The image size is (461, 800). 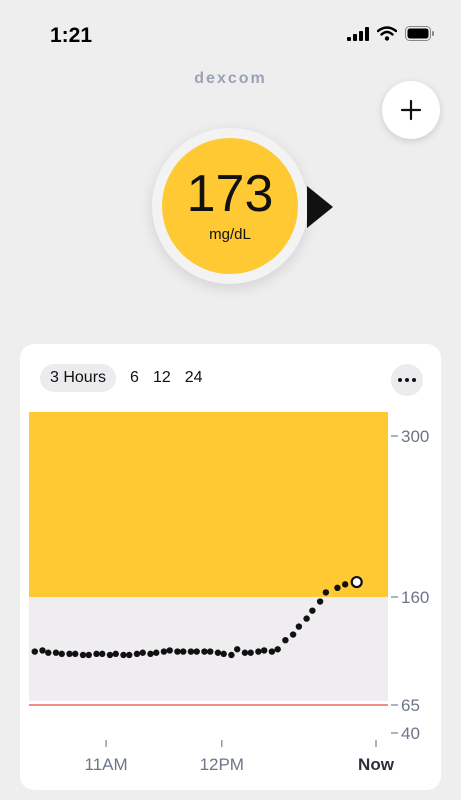 What do you see at coordinates (415, 436) in the screenshot?
I see `y-tick-label: 300` at bounding box center [415, 436].